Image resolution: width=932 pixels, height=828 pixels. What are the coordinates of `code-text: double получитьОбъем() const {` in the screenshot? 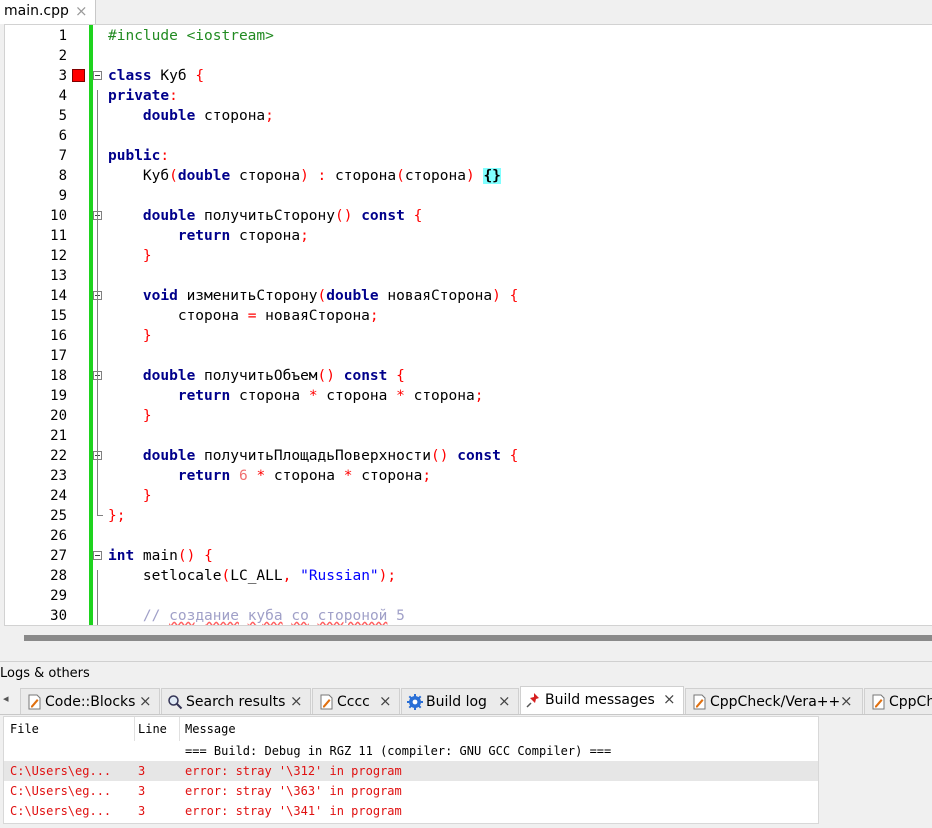 It's located at (256, 376).